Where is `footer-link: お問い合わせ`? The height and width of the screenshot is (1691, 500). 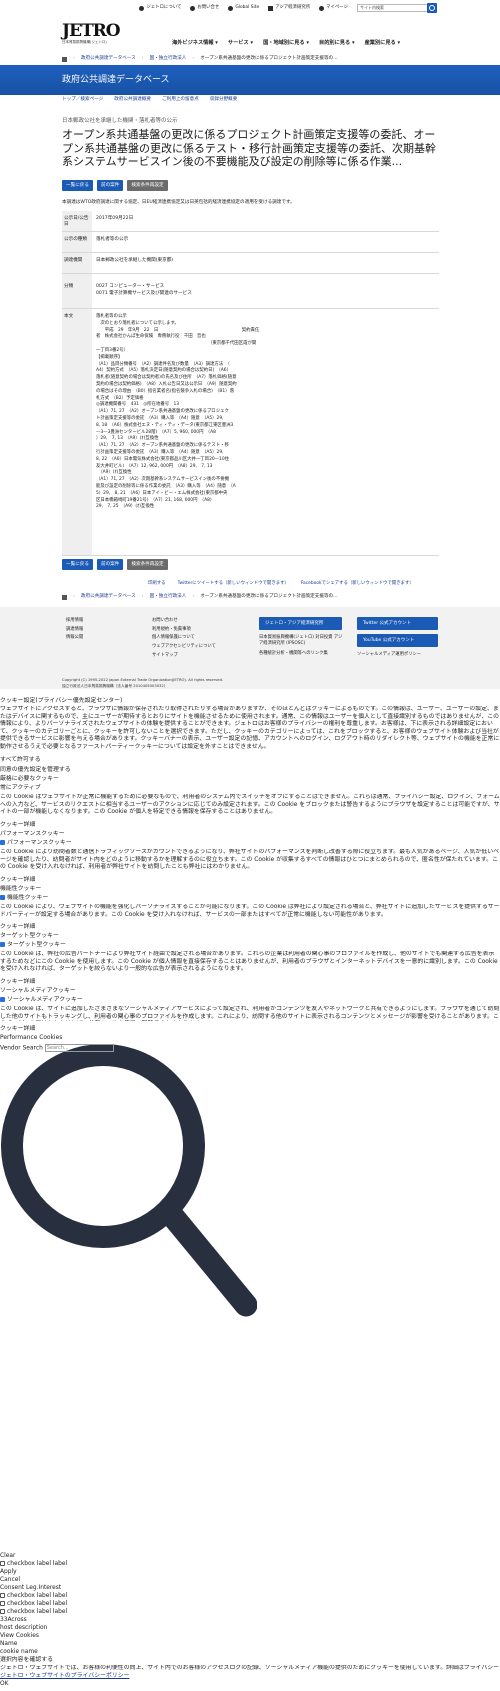 footer-link: お問い合わせ is located at coordinates (184, 621).